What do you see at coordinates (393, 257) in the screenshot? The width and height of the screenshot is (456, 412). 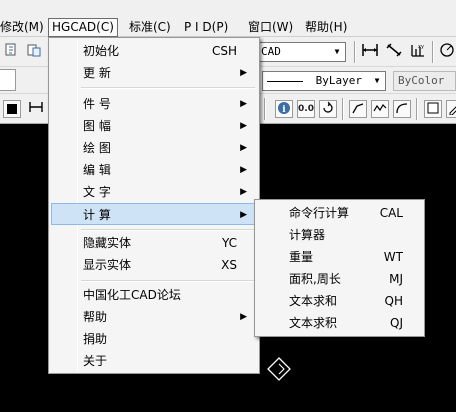 I see `submenu-item-shortcut: WT` at bounding box center [393, 257].